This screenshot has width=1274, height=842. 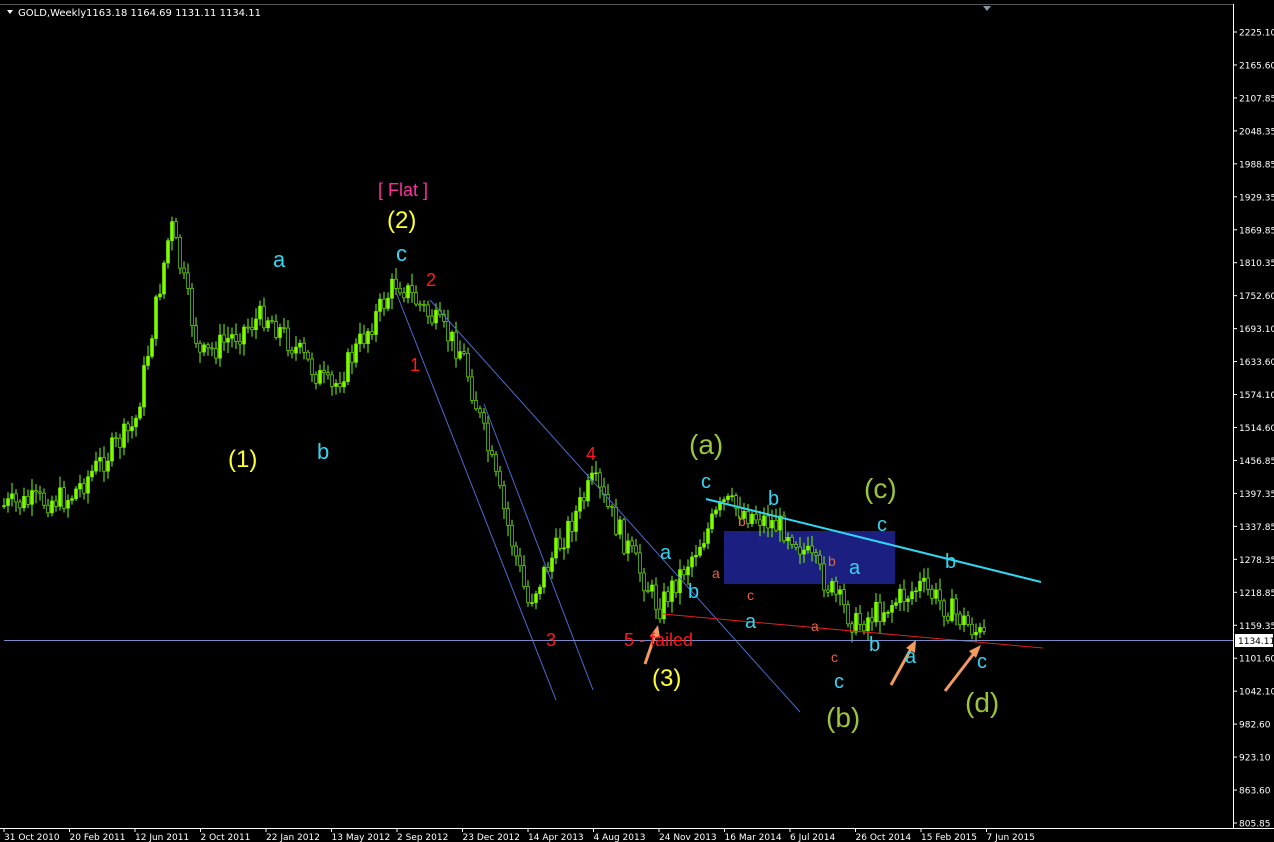 I want to click on sub-wave-b-label: b, so click(x=742, y=521).